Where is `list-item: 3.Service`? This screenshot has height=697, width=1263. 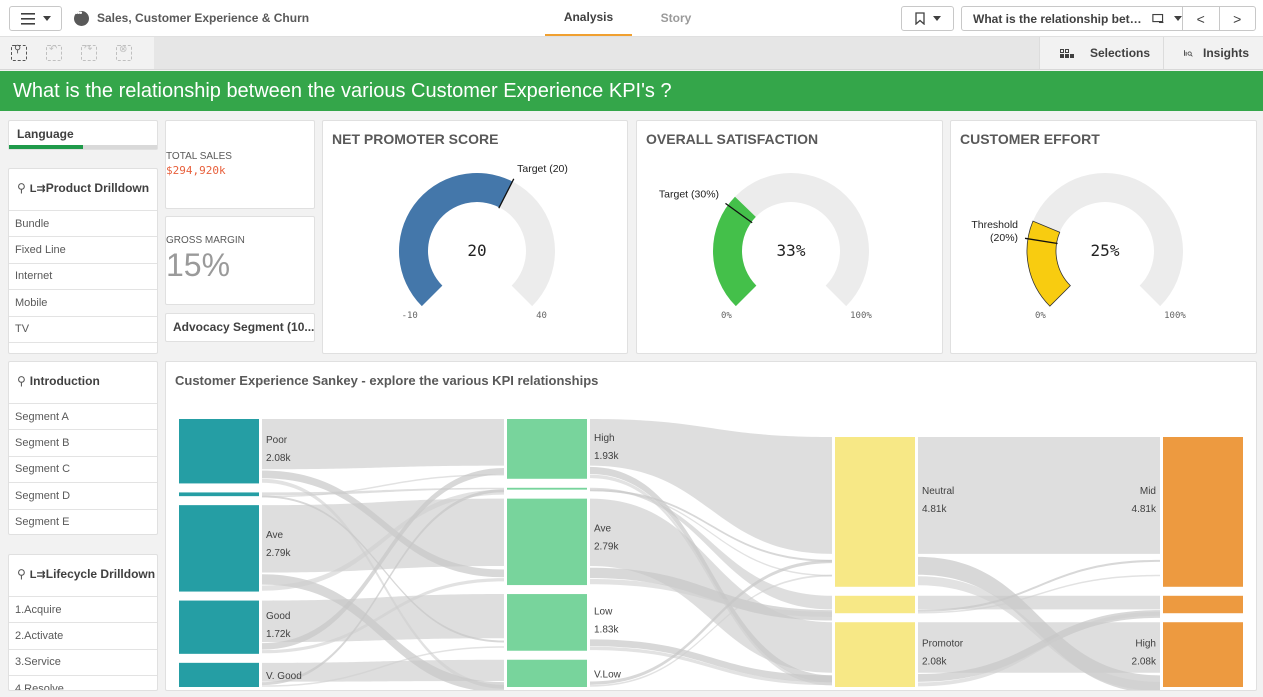
list-item: 3.Service is located at coordinates (83, 661).